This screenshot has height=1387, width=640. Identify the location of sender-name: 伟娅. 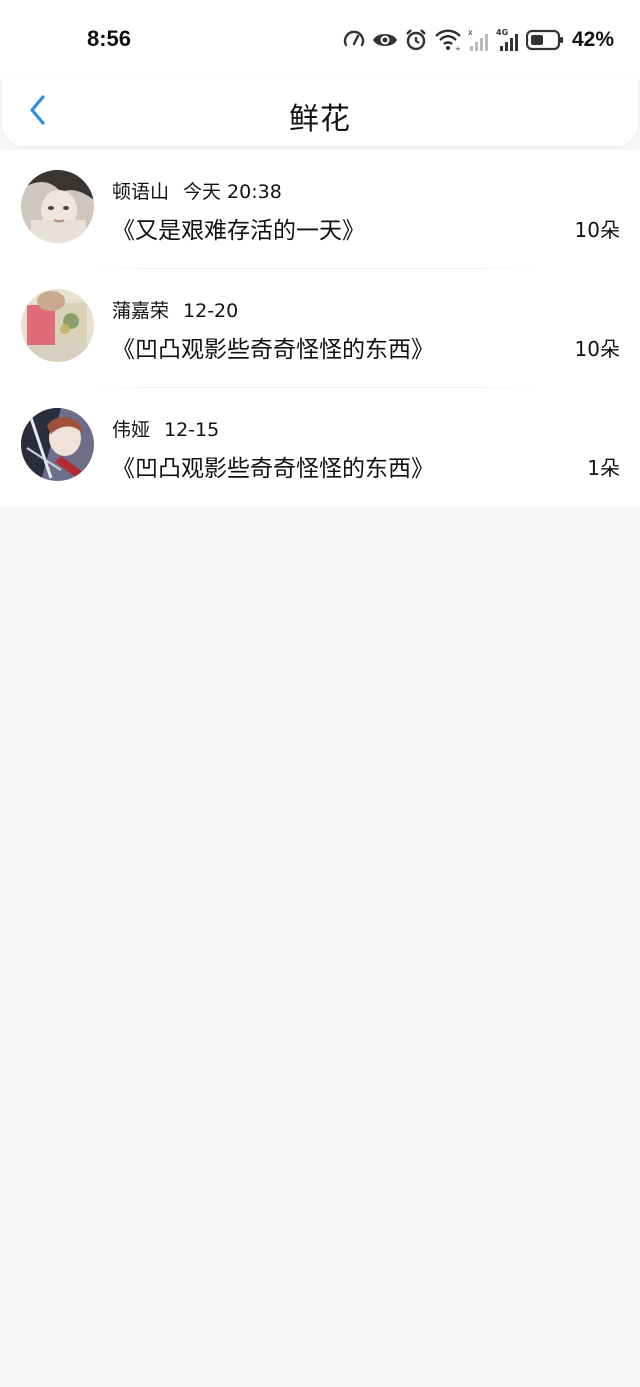
(131, 430).